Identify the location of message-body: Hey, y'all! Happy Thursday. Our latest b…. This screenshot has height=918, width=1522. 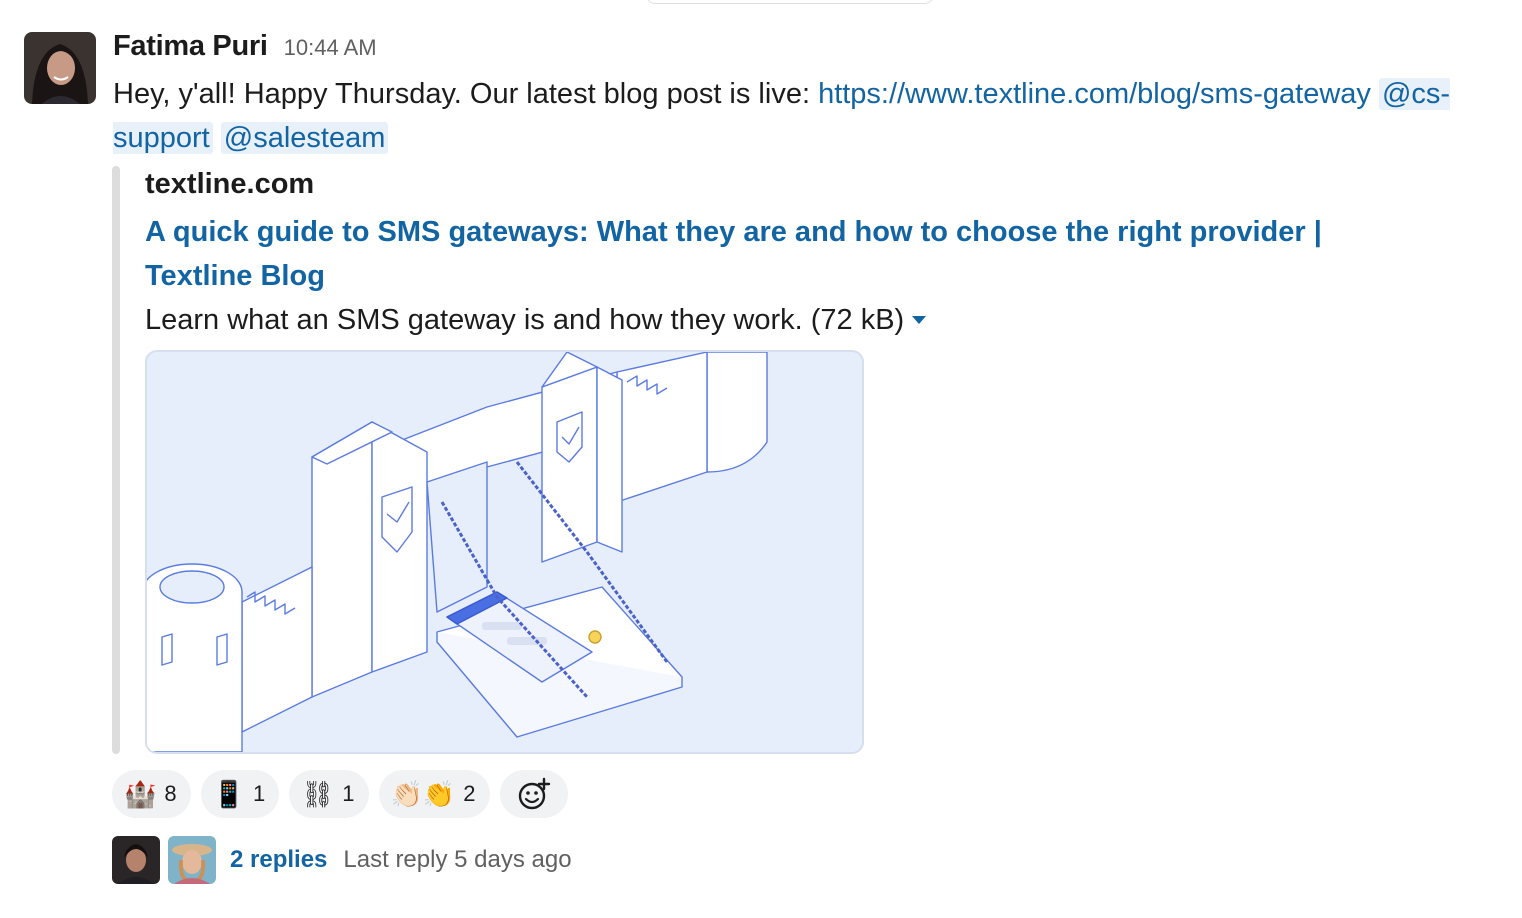
(808, 116).